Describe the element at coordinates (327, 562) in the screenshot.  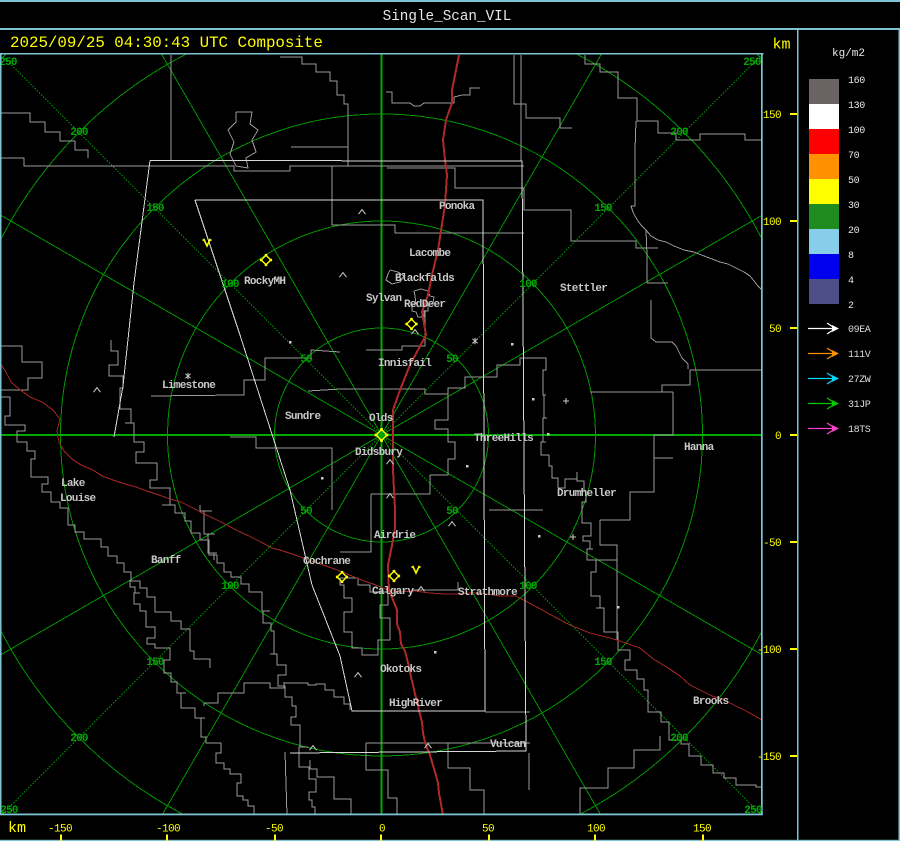
I see `svg-text: Cochrane` at that location.